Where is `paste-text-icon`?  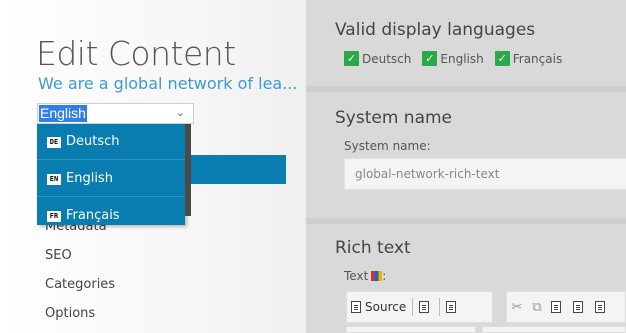
paste-text-icon is located at coordinates (578, 307).